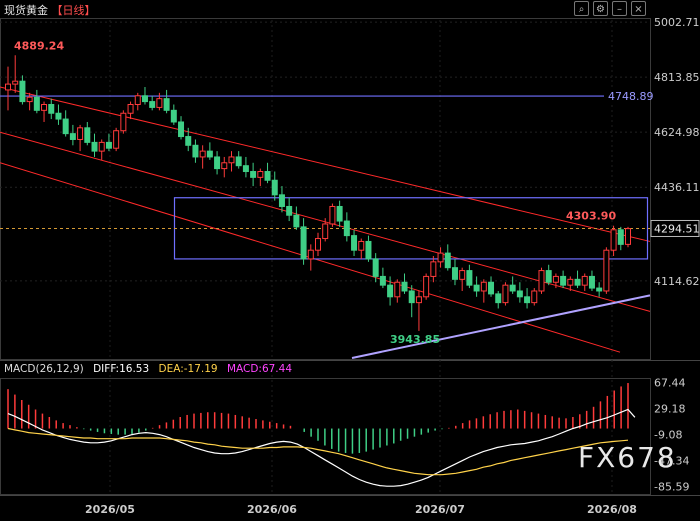 Image resolution: width=700 pixels, height=521 pixels. I want to click on price-tick-label: 4436.11, so click(677, 187).